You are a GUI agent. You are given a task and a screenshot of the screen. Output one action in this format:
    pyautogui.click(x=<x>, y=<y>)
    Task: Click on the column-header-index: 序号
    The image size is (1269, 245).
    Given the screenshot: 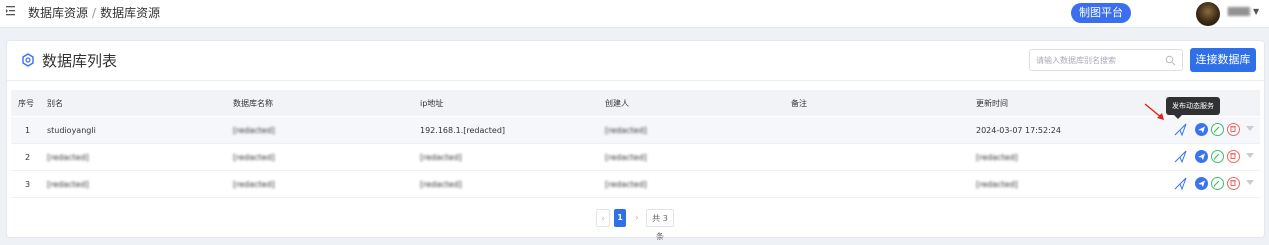 What is the action you would take?
    pyautogui.click(x=26, y=103)
    